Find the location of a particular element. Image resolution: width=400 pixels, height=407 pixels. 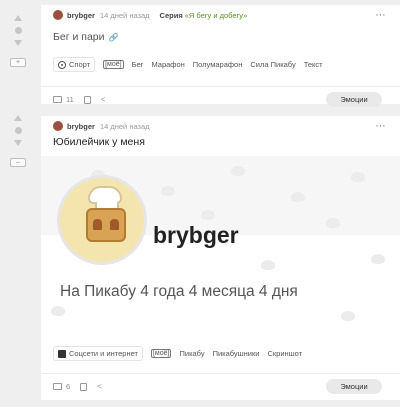

tag-item: Скриншот is located at coordinates (284, 353).